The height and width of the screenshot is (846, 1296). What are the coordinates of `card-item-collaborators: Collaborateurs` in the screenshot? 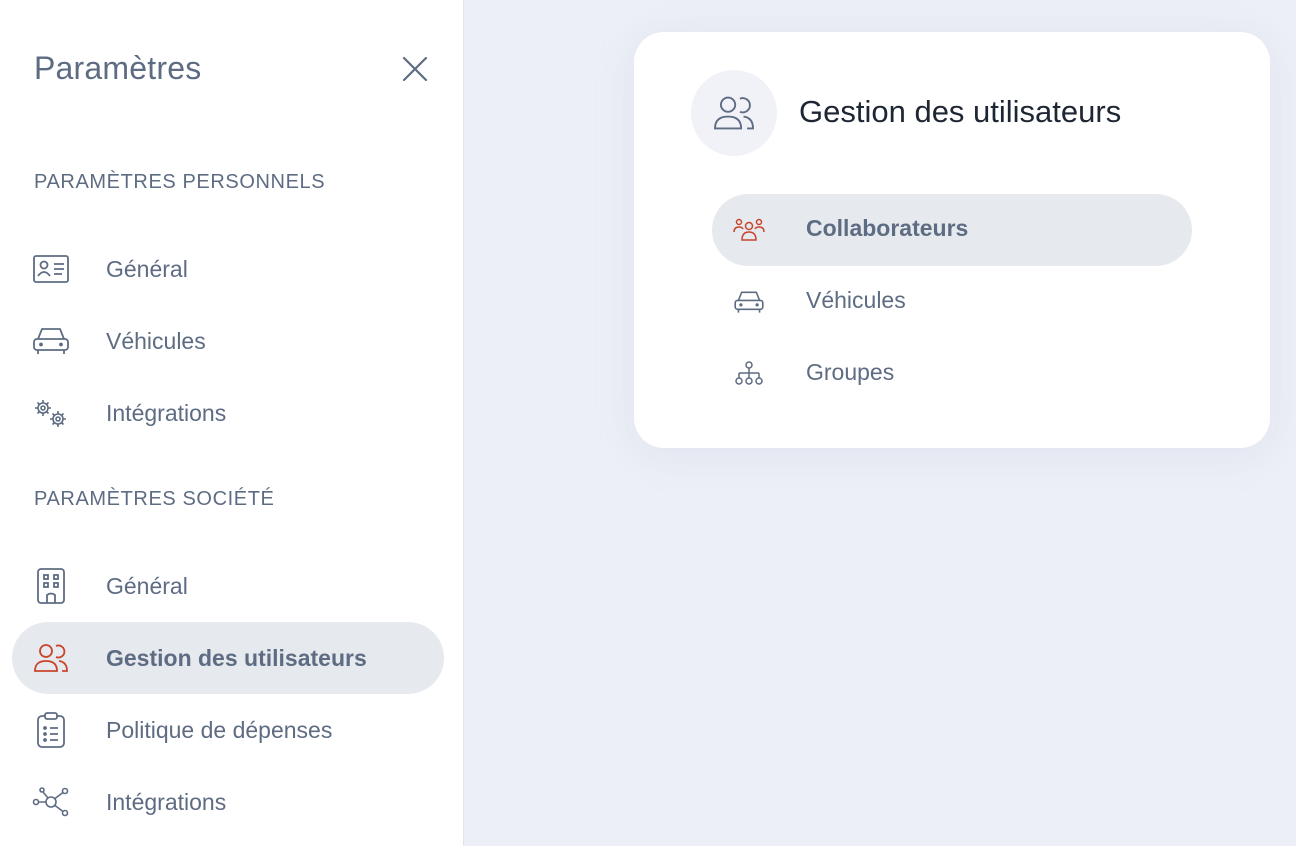 It's located at (952, 230).